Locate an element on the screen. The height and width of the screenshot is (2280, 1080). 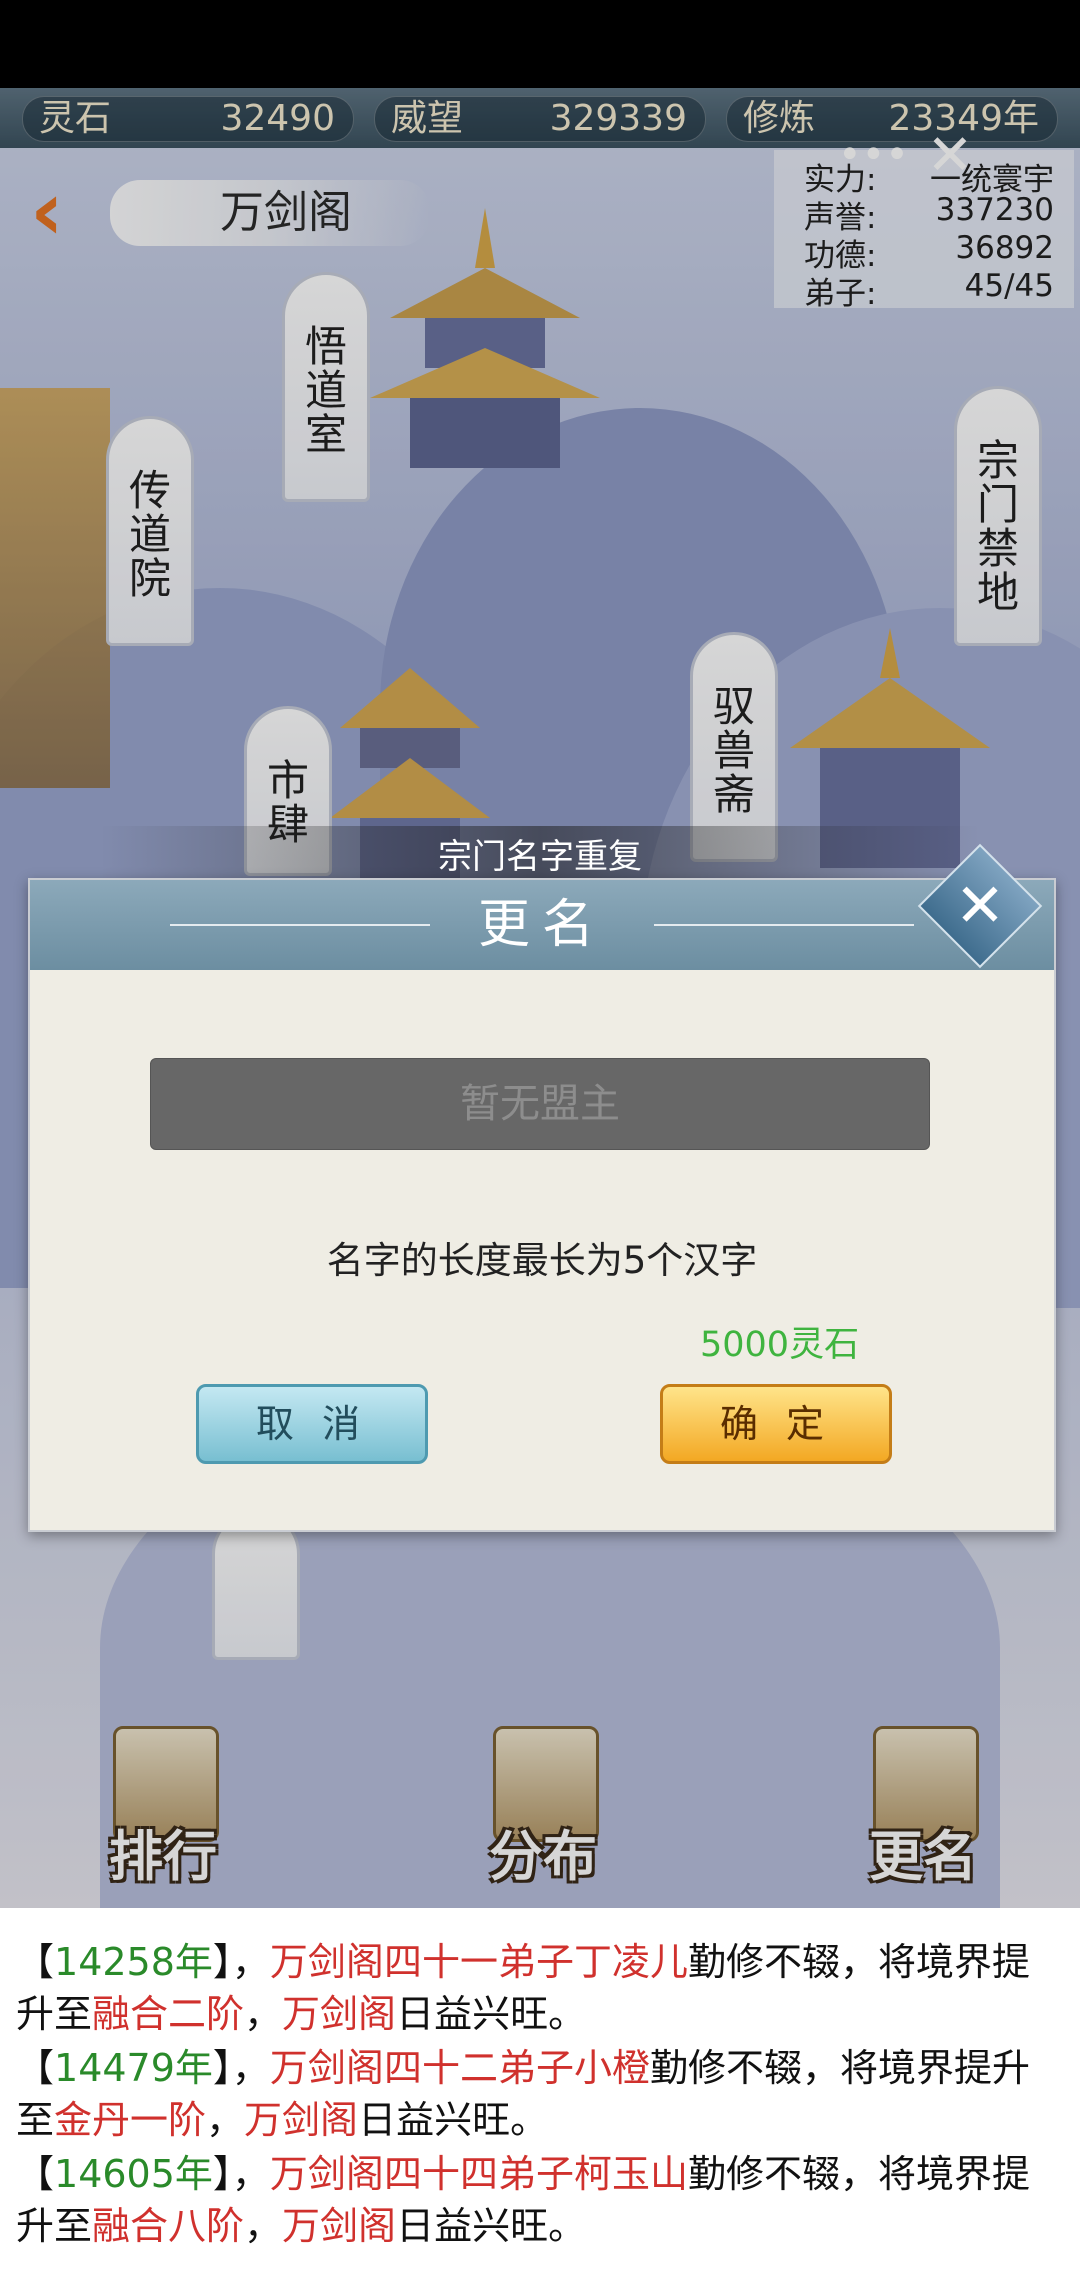
name-length-hint: 名字的长度最长为5个汉字 is located at coordinates (542, 1260).